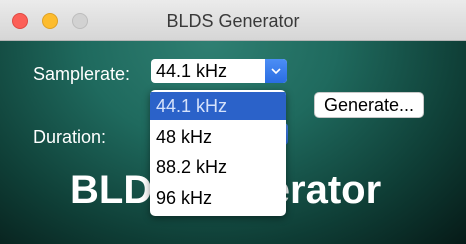  I want to click on samplerate-option: 44.1 kHz, so click(218, 106).